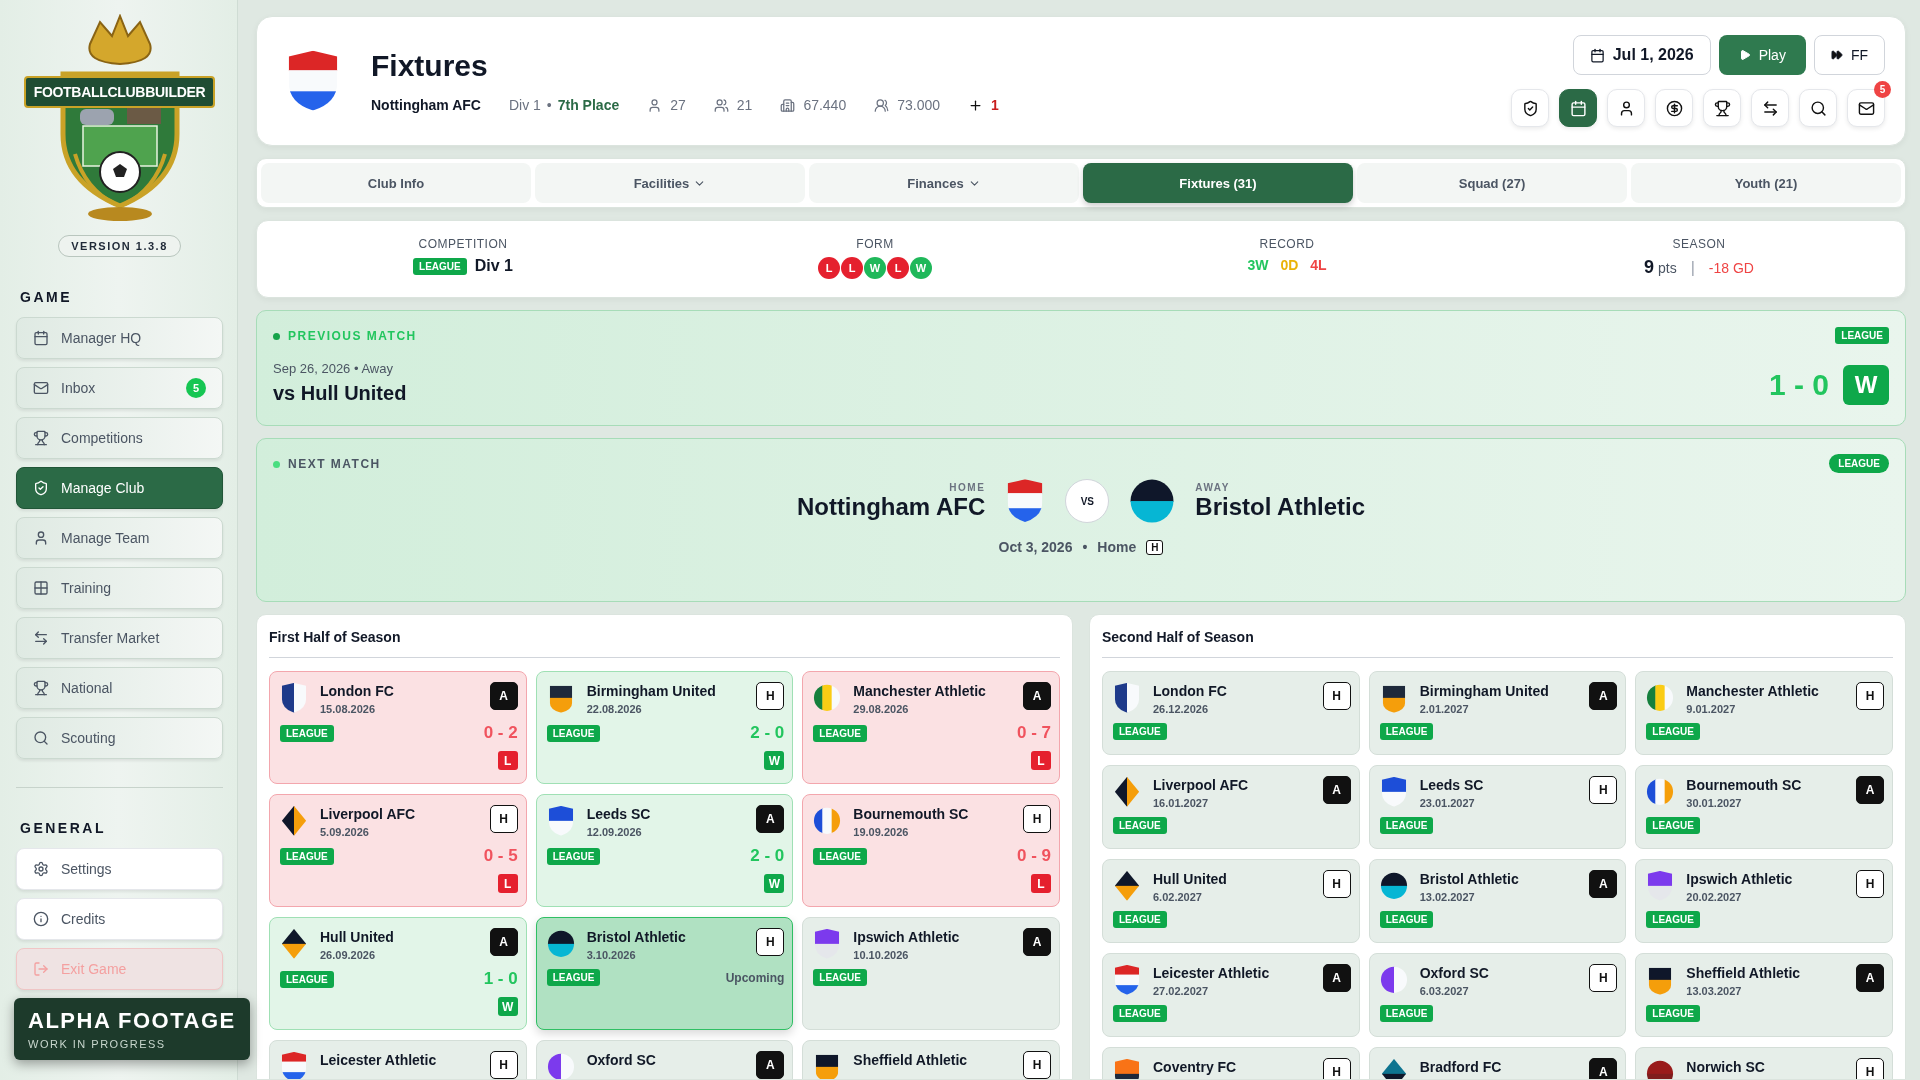 The height and width of the screenshot is (1080, 1920). Describe the element at coordinates (664, 973) in the screenshot. I see `fixture-card: Bristol Athletic 3.10.2026 H LEAGUE Upcoming` at that location.